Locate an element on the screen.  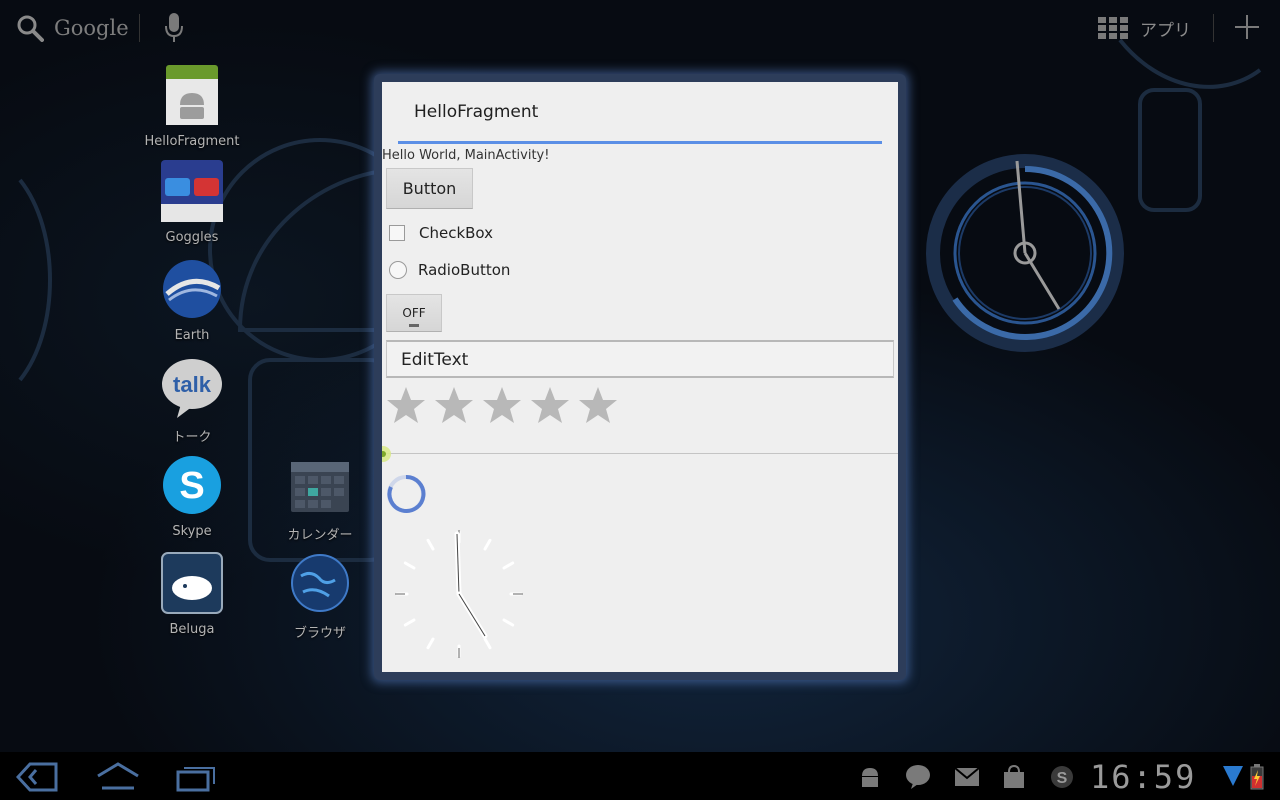
recent-apps-icon is located at coordinates (197, 777).